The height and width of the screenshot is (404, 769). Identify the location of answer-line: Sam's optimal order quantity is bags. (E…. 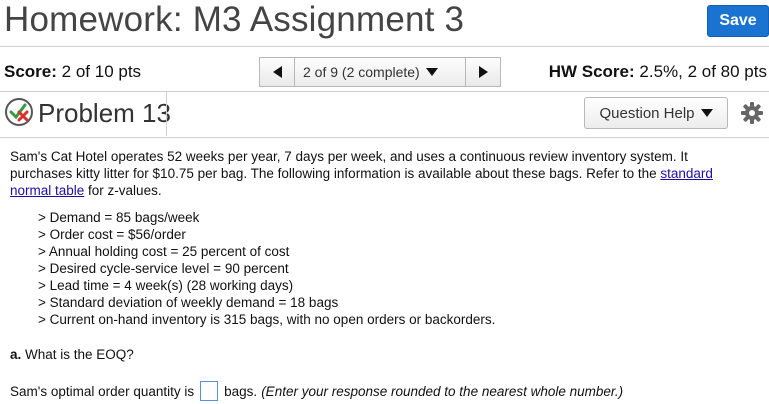
(380, 391).